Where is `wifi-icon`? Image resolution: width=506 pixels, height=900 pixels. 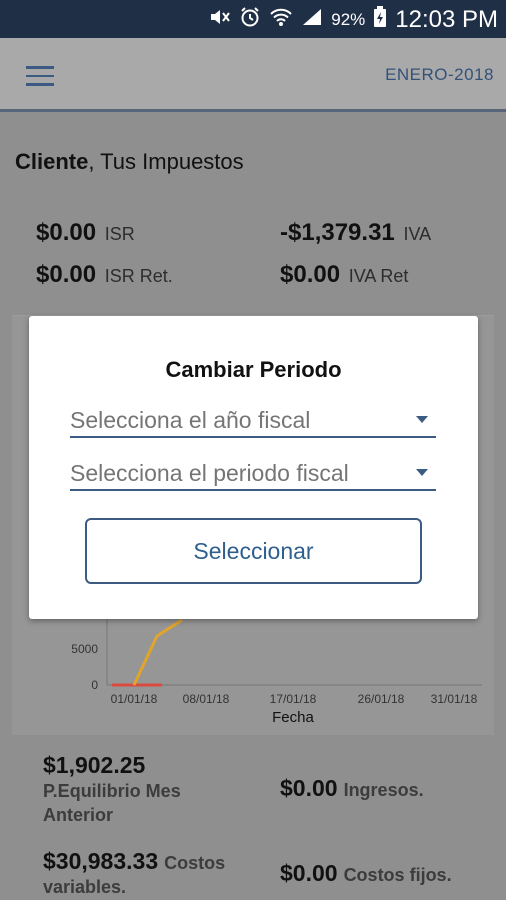 wifi-icon is located at coordinates (281, 20).